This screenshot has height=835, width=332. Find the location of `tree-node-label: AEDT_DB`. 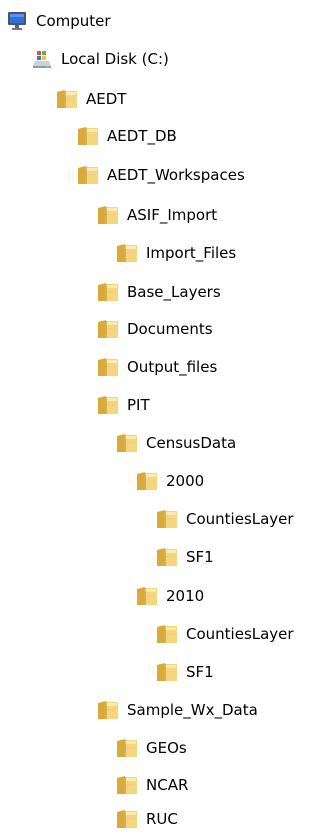

tree-node-label: AEDT_DB is located at coordinates (142, 136).